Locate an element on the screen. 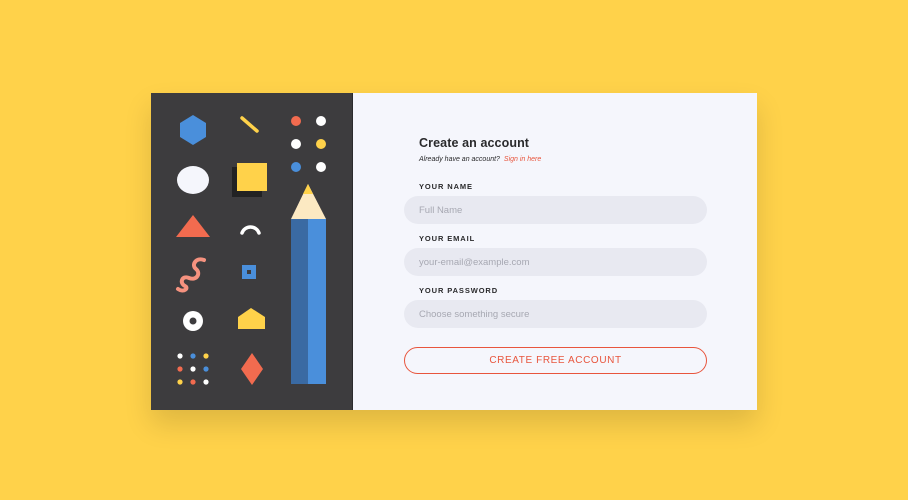 This screenshot has width=908, height=500. password-label: YOUR PASSWORD is located at coordinates (459, 290).